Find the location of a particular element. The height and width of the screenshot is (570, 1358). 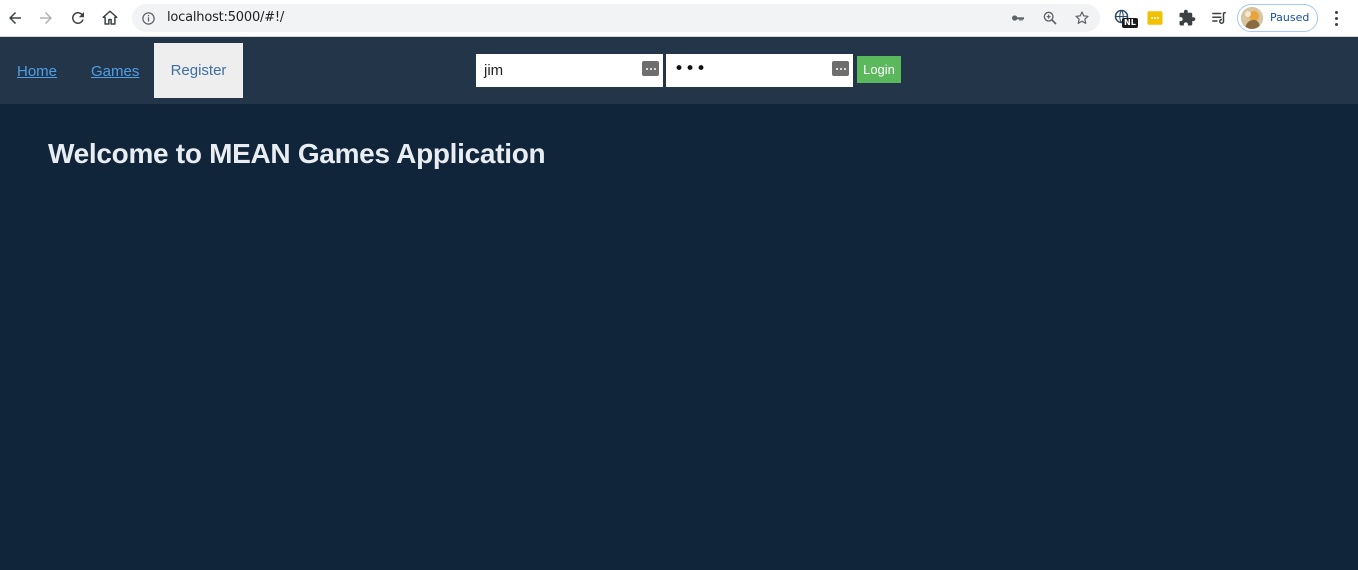

back-icon is located at coordinates (15, 18).